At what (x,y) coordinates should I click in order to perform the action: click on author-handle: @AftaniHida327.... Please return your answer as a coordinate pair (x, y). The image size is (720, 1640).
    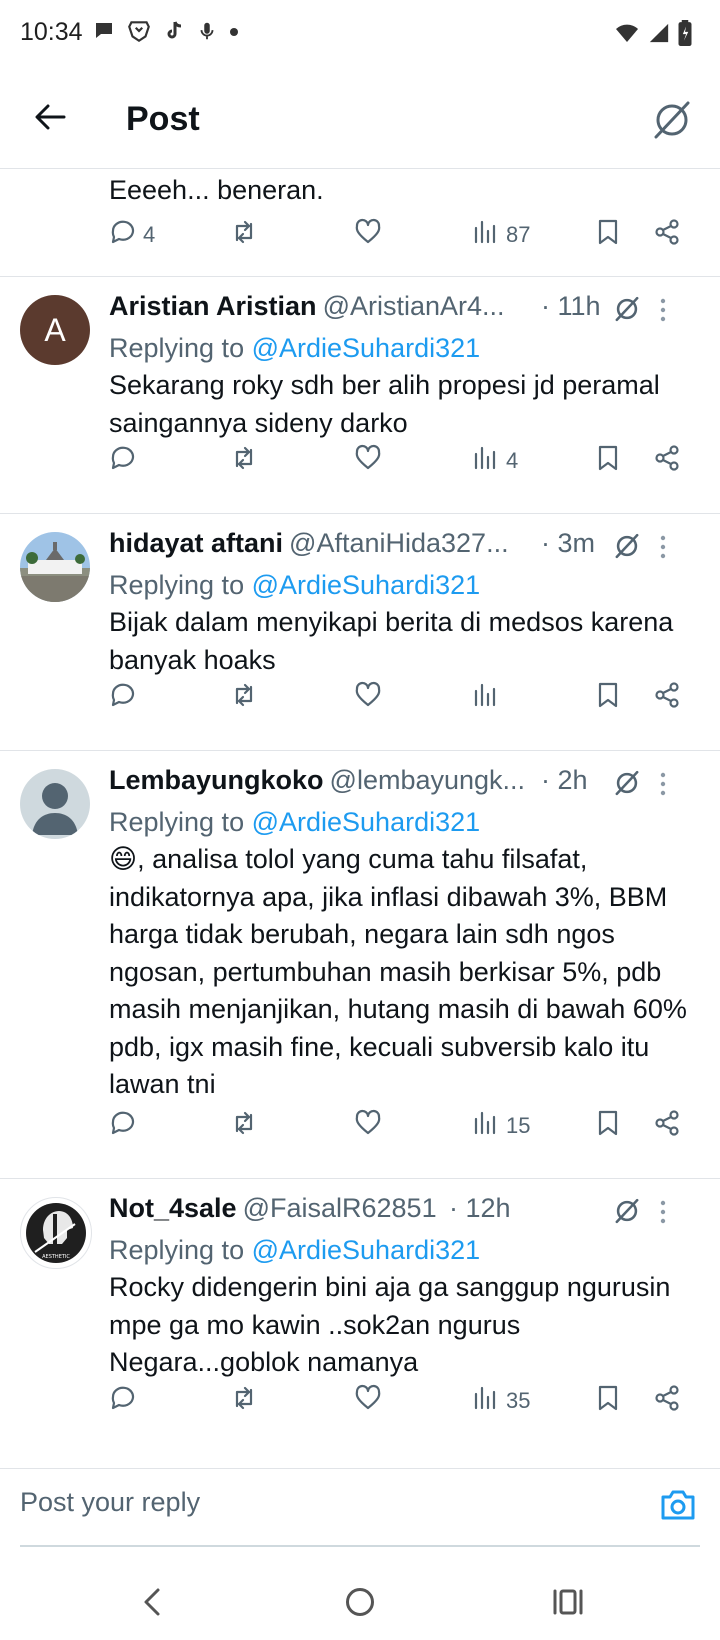
    Looking at the image, I should click on (399, 543).